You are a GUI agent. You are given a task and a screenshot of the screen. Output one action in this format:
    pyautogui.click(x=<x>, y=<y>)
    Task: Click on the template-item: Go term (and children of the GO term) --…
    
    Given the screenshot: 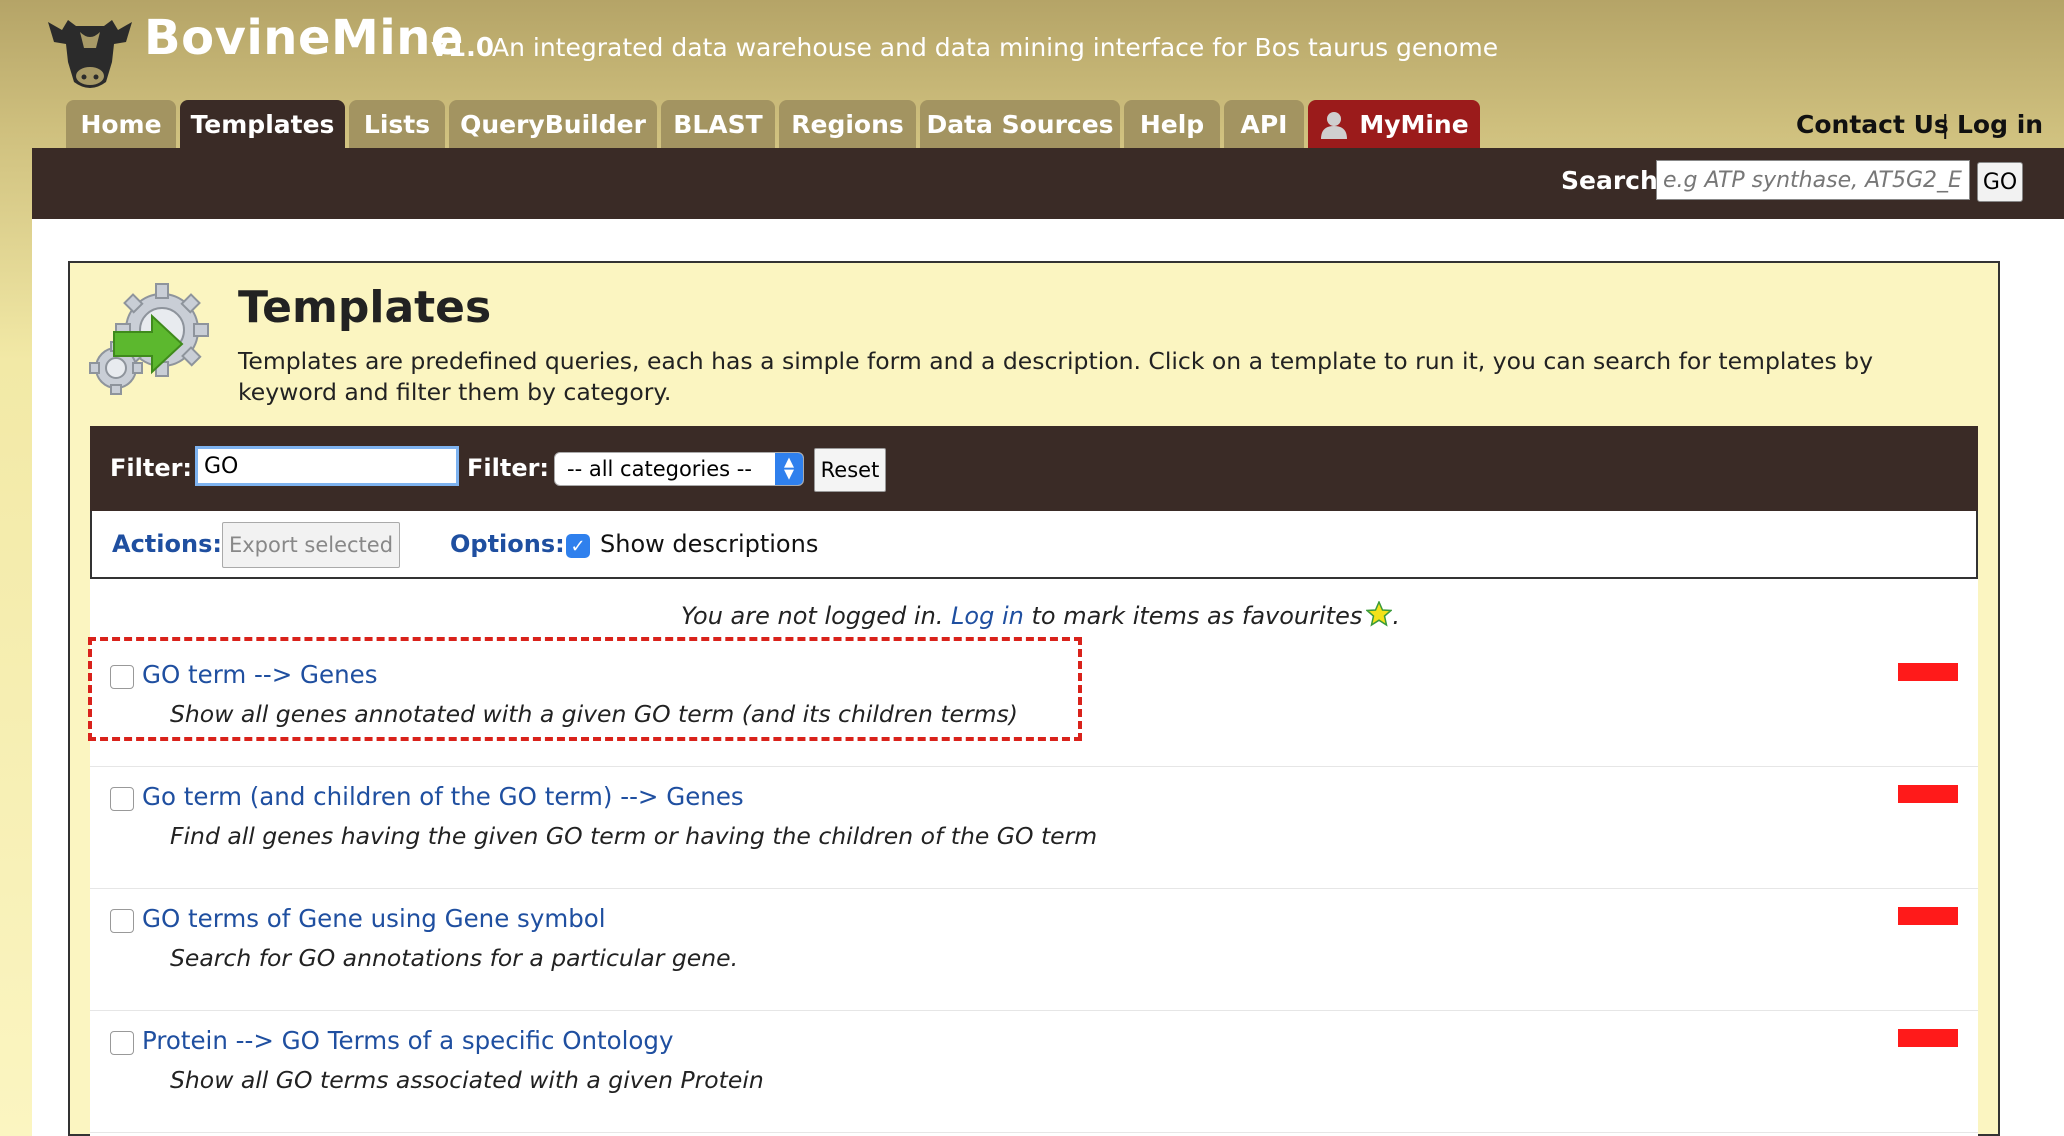 What is the action you would take?
    pyautogui.click(x=1034, y=828)
    